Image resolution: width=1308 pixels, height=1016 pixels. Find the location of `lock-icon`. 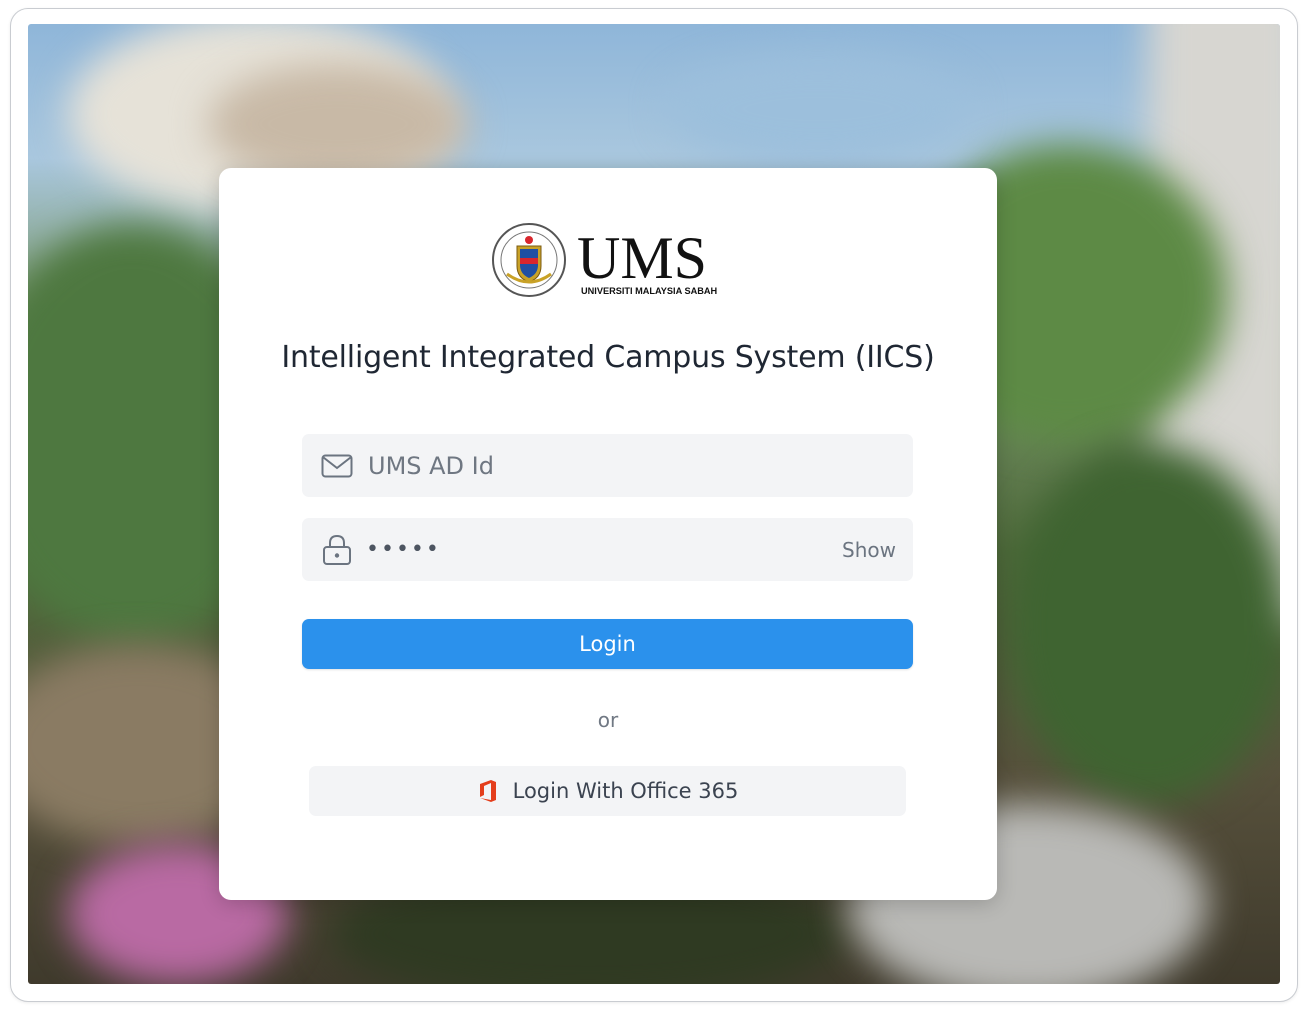

lock-icon is located at coordinates (337, 550).